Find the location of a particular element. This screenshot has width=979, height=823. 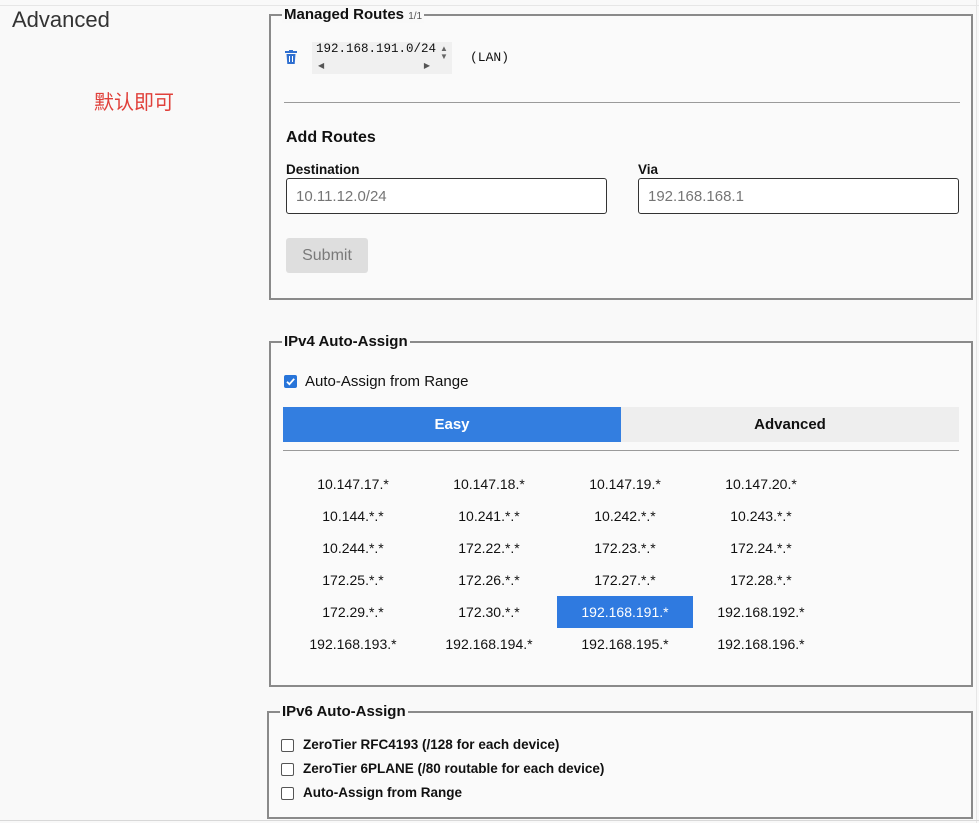

ipv6-range-label: Auto-Assign from Range is located at coordinates (382, 792).